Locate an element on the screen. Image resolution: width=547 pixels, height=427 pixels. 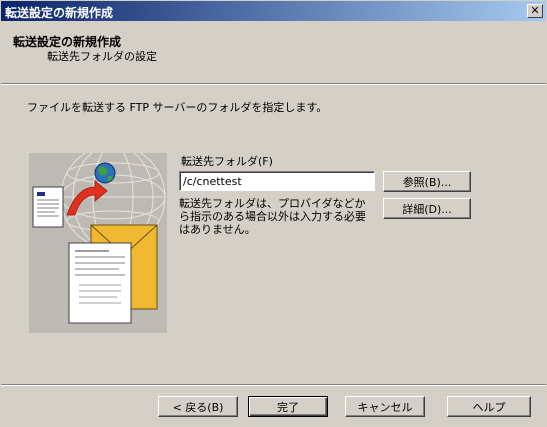
cancel-button-label: キャンセル is located at coordinates (385, 407).